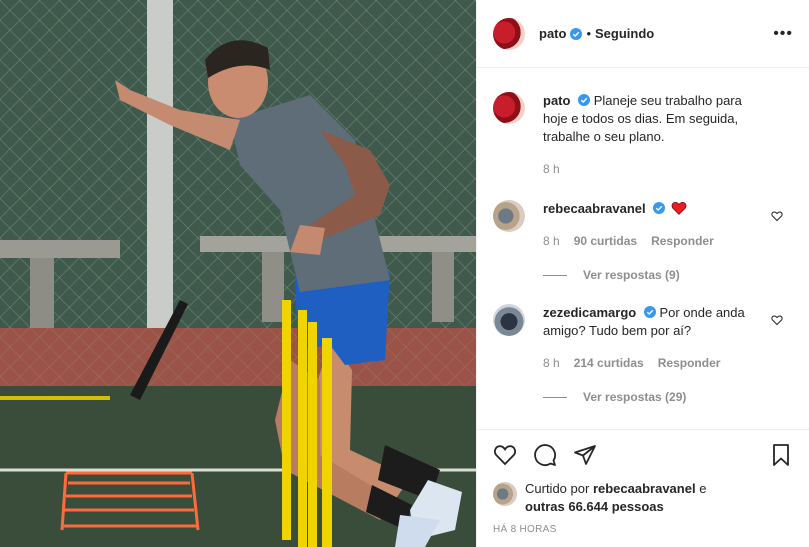 This screenshot has width=809, height=547. I want to click on comment-username: rebecaabravanel, so click(594, 208).